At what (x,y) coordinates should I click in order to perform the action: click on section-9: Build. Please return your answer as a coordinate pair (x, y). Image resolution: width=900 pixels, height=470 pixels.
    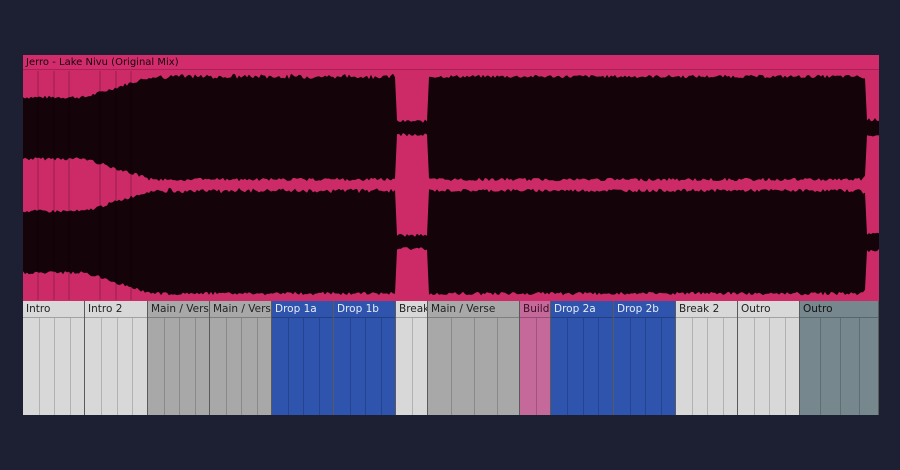
    Looking at the image, I should click on (535, 358).